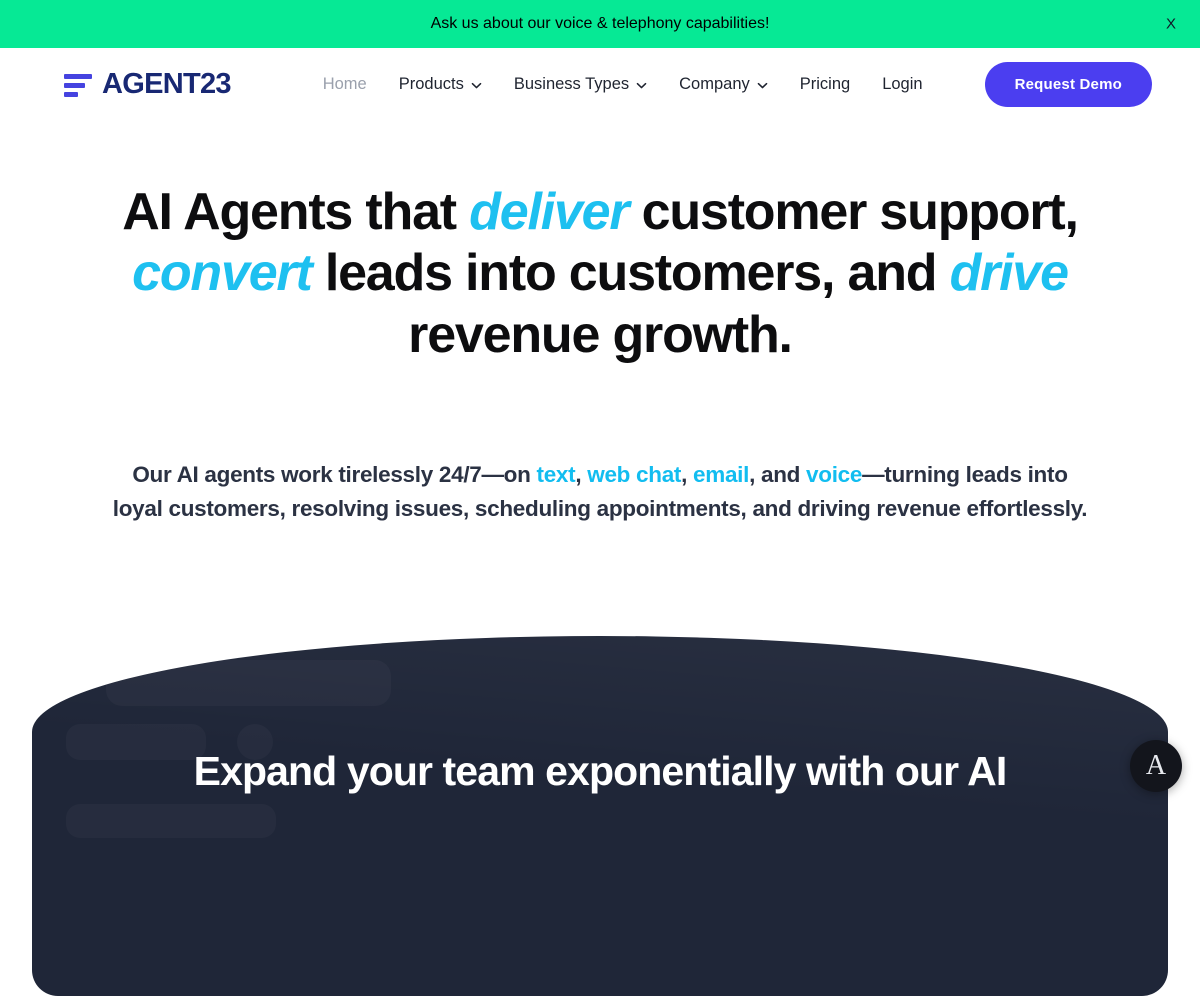  I want to click on nav-item-label: Pricing, so click(825, 84).